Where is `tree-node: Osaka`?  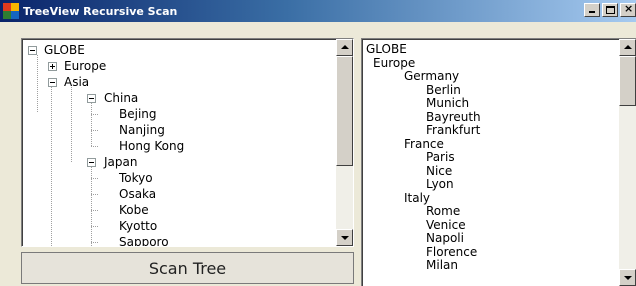
tree-node: Osaka is located at coordinates (137, 194).